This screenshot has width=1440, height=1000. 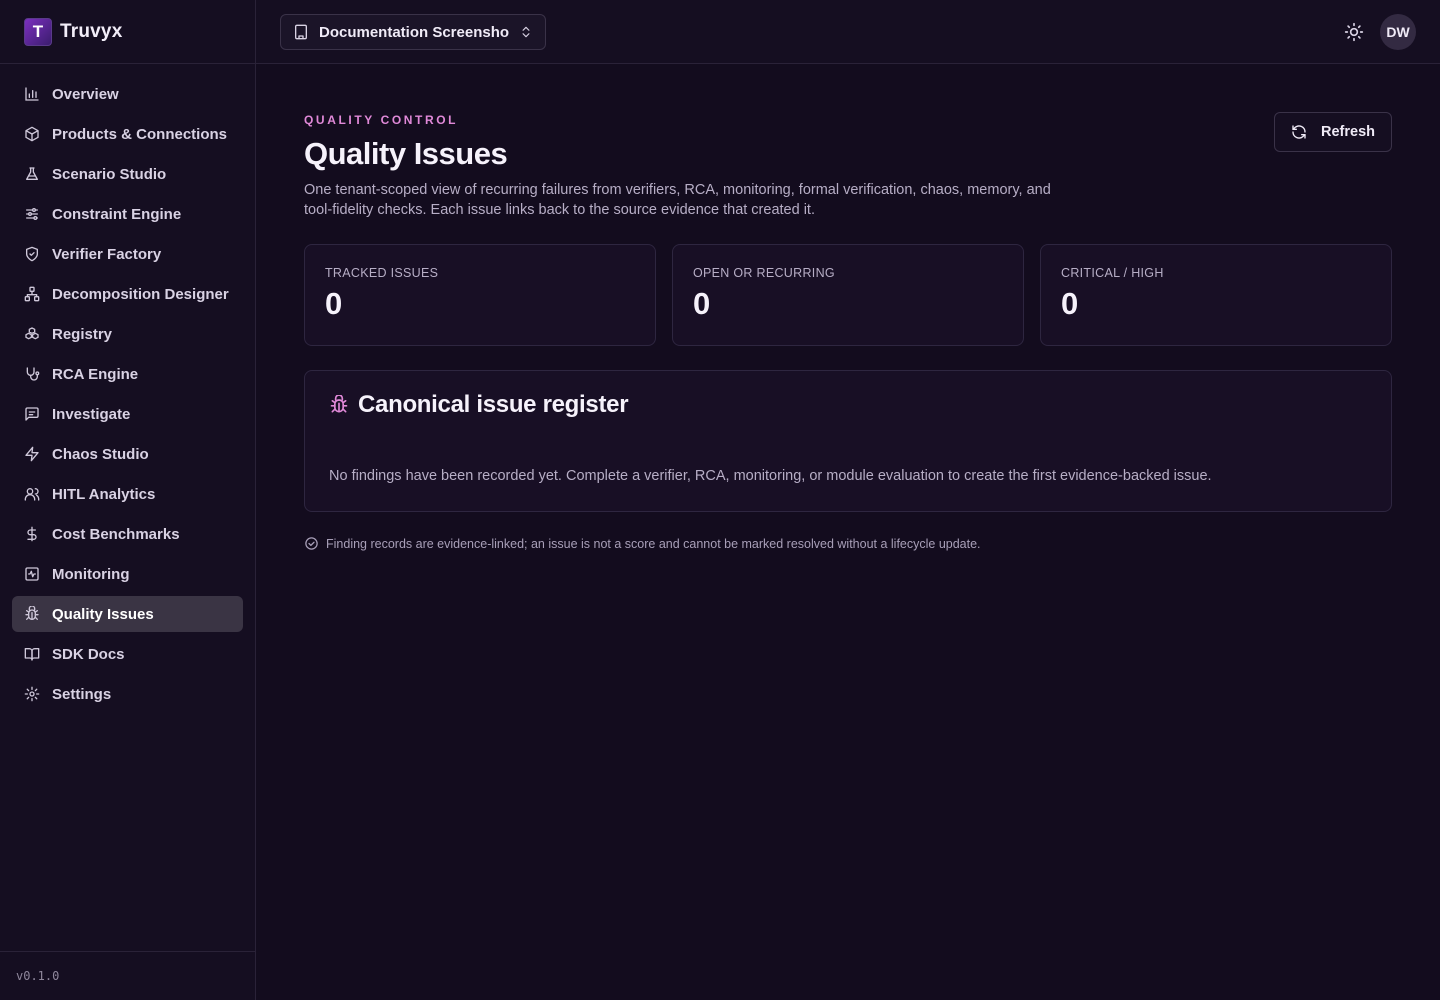 I want to click on refresh-button: Refresh, so click(x=1333, y=132).